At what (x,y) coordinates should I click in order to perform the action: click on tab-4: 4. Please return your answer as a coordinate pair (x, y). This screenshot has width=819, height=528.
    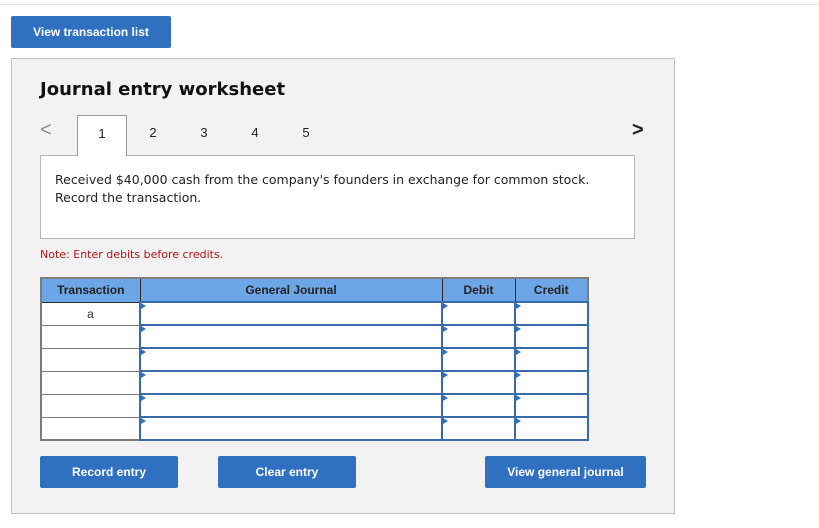
    Looking at the image, I should click on (255, 135).